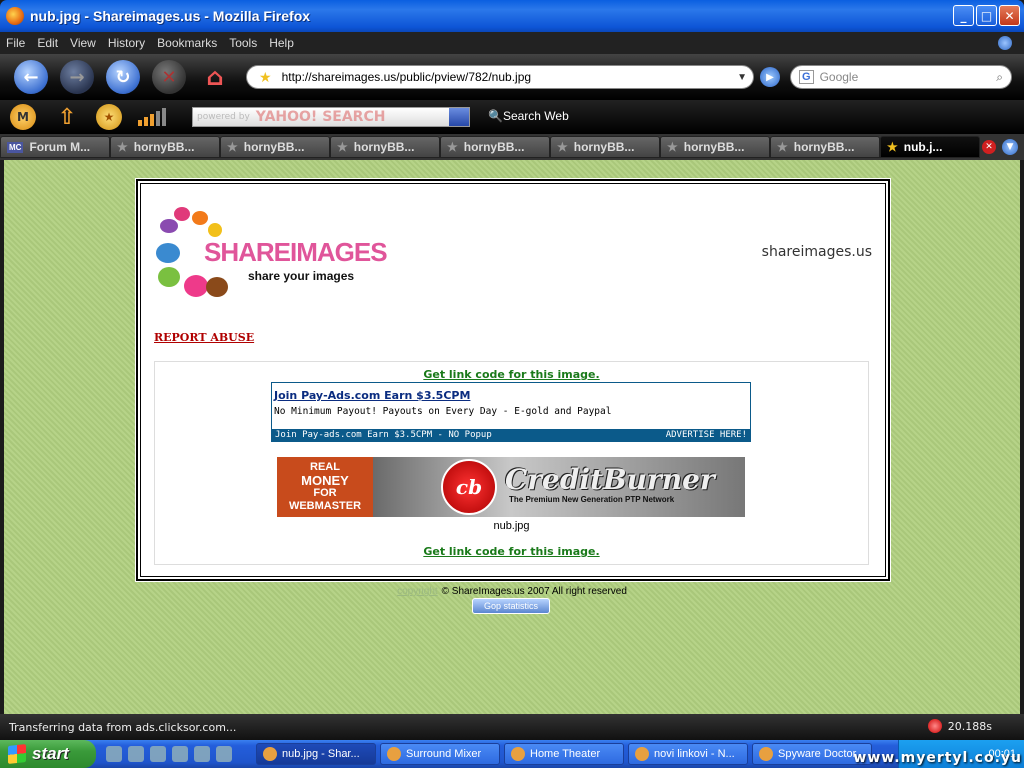  I want to click on go-button: ▶, so click(770, 77).